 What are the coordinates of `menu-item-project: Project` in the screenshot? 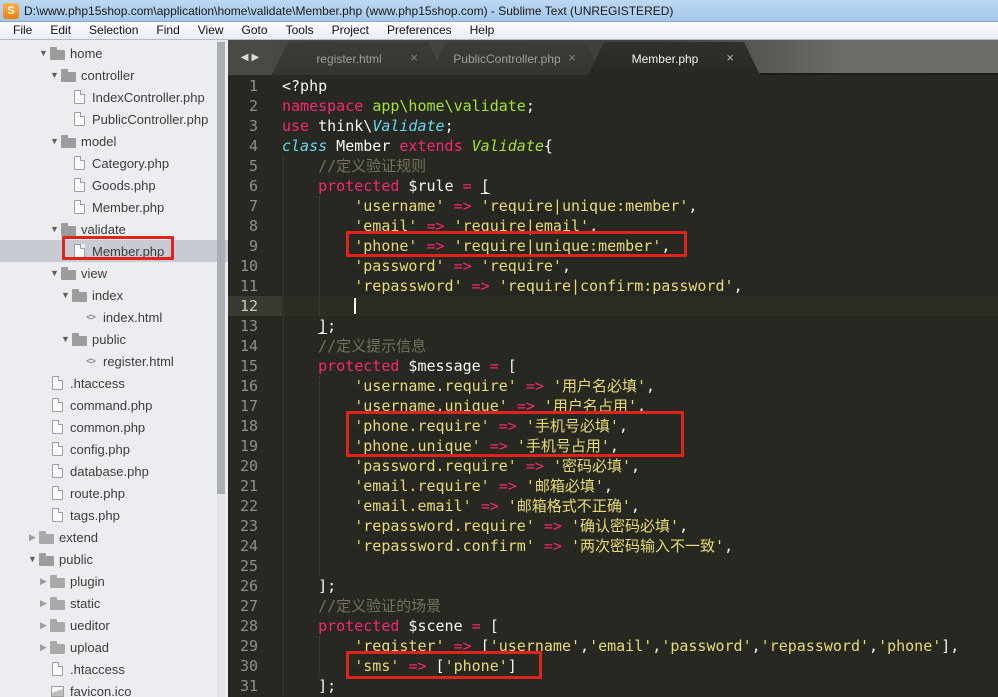 It's located at (350, 30).